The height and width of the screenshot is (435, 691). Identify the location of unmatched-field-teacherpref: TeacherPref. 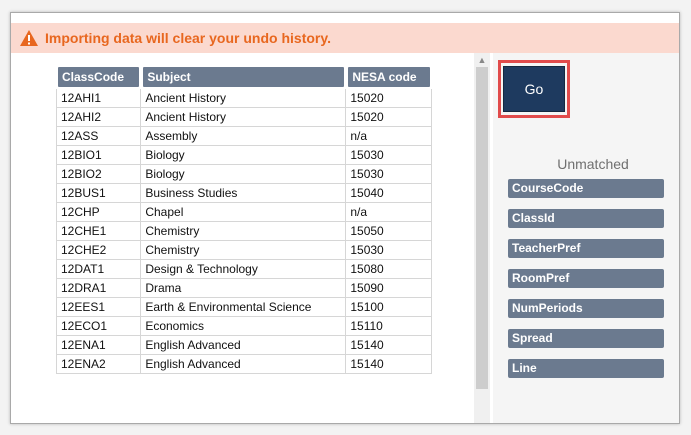
(586, 248).